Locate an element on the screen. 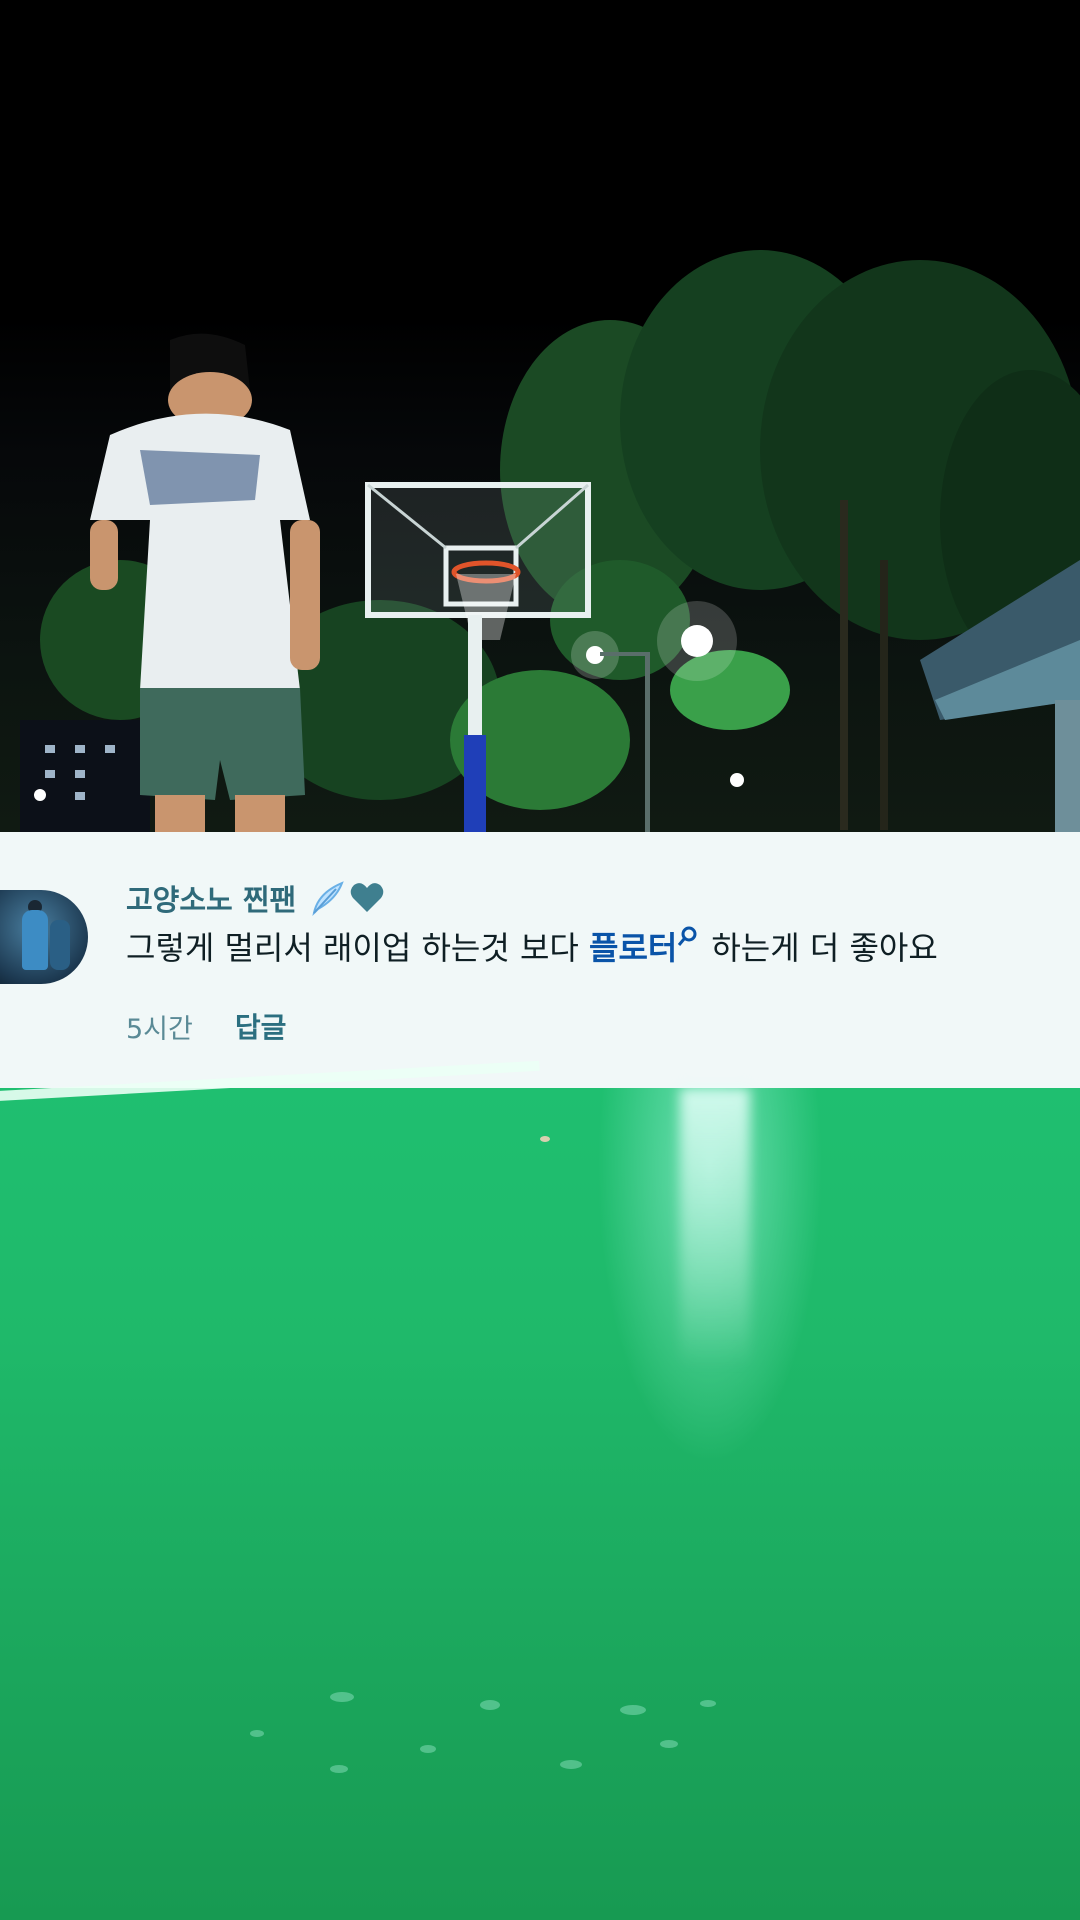 The image size is (1080, 1920). teal-heart-icon is located at coordinates (367, 897).